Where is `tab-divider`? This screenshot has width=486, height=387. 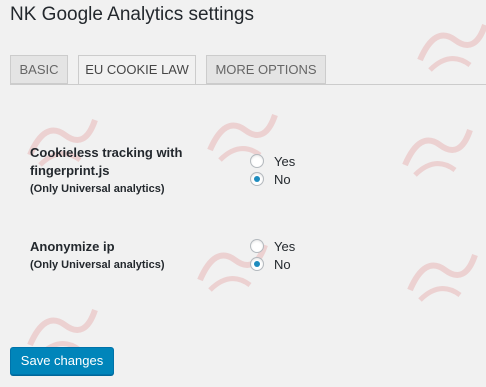 tab-divider is located at coordinates (248, 84).